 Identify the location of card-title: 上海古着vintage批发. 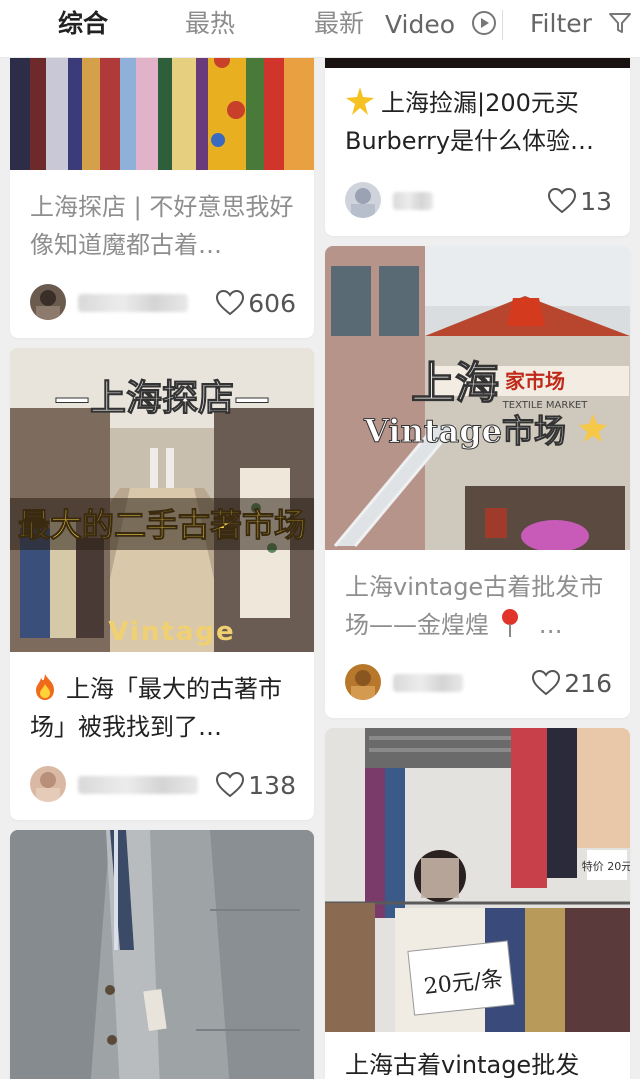
(462, 1065).